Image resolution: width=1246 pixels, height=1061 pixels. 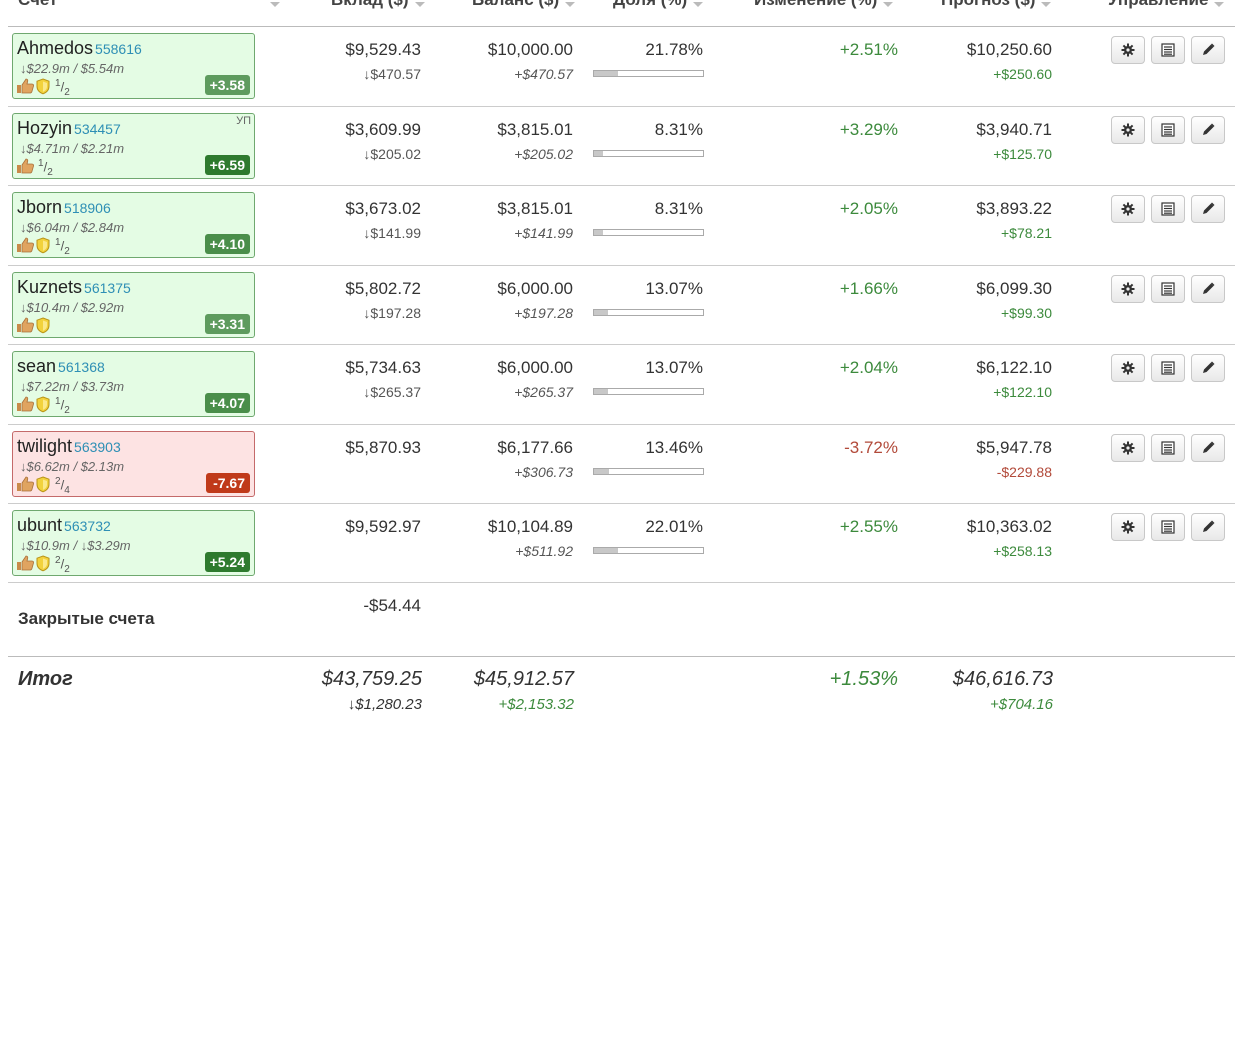 What do you see at coordinates (227, 244) in the screenshot?
I see `score-badge: +4.10` at bounding box center [227, 244].